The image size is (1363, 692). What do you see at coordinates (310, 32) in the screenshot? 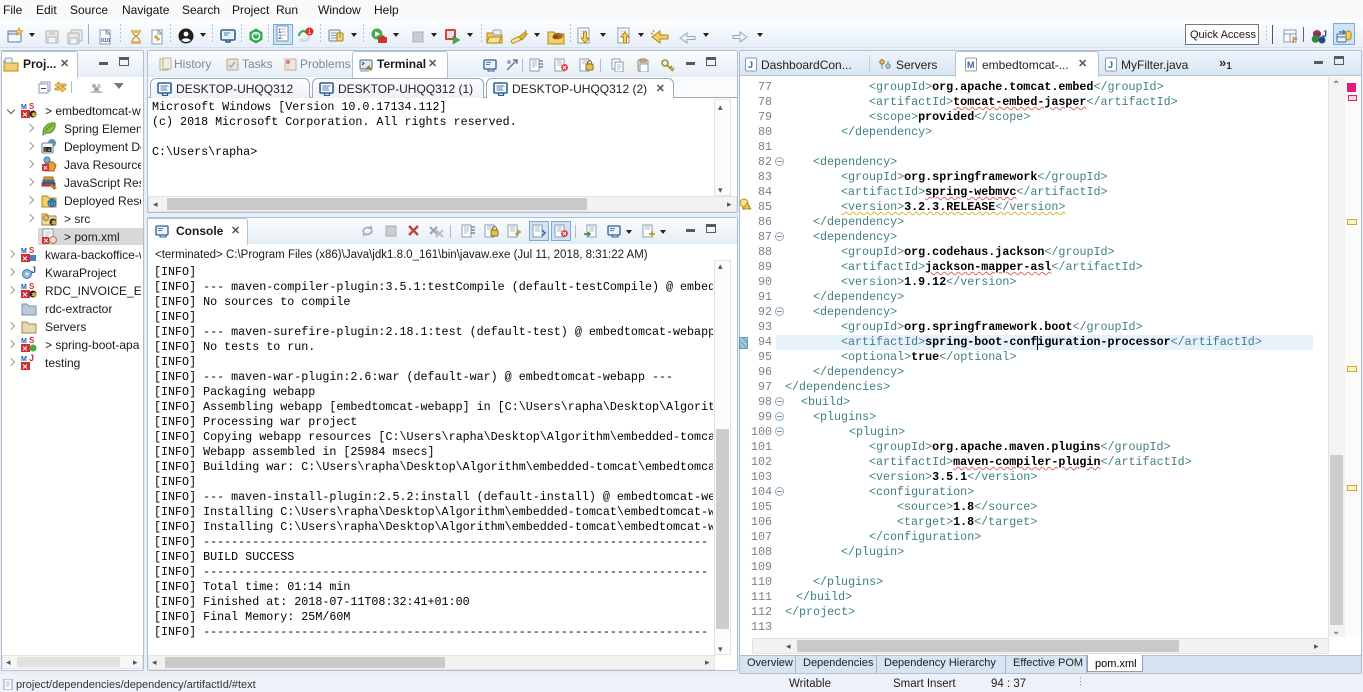
I see `svg-text: 1` at bounding box center [310, 32].